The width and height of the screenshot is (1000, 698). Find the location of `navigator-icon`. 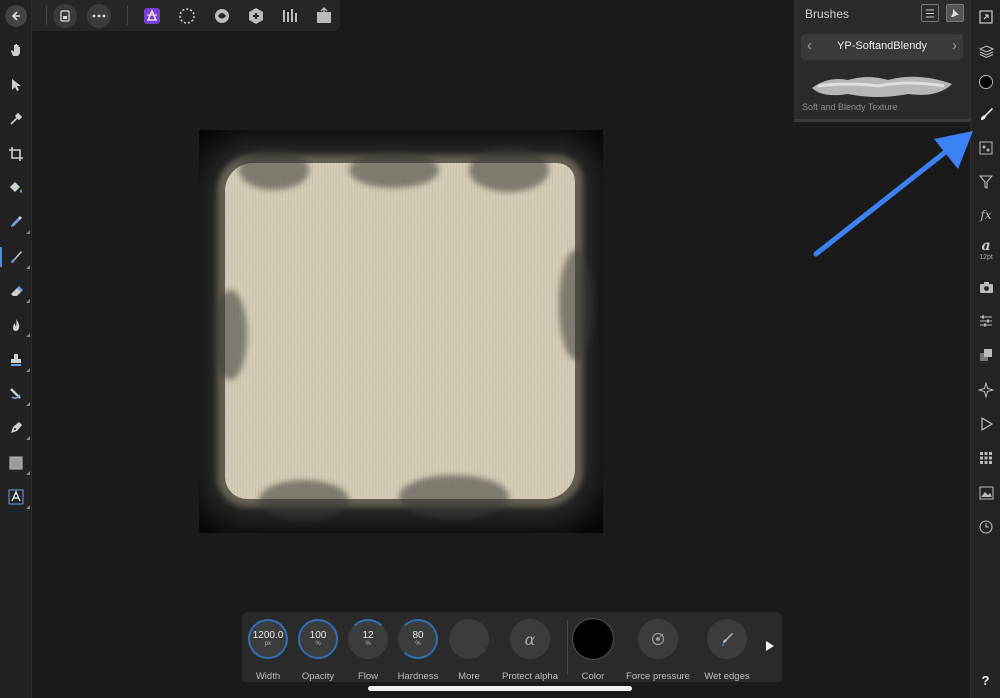

navigator-icon is located at coordinates (986, 17).